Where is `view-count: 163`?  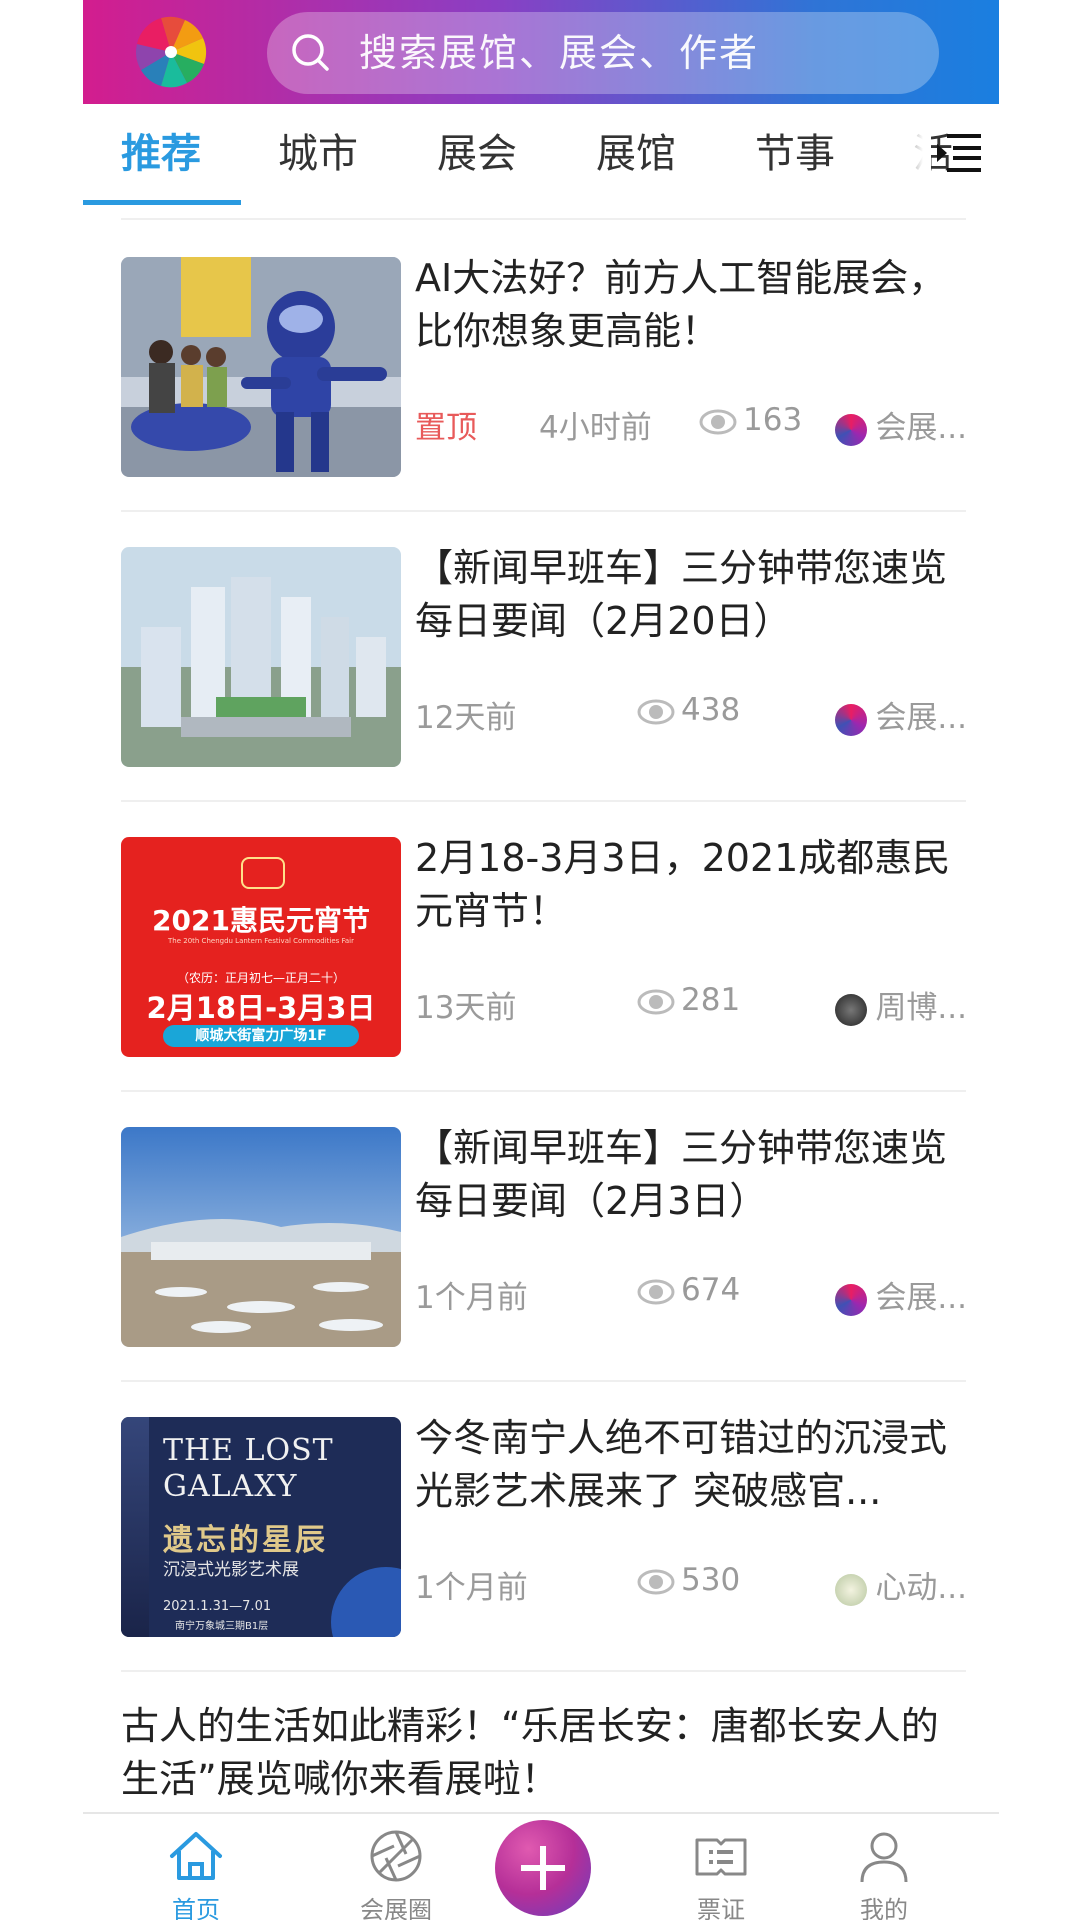
view-count: 163 is located at coordinates (773, 420).